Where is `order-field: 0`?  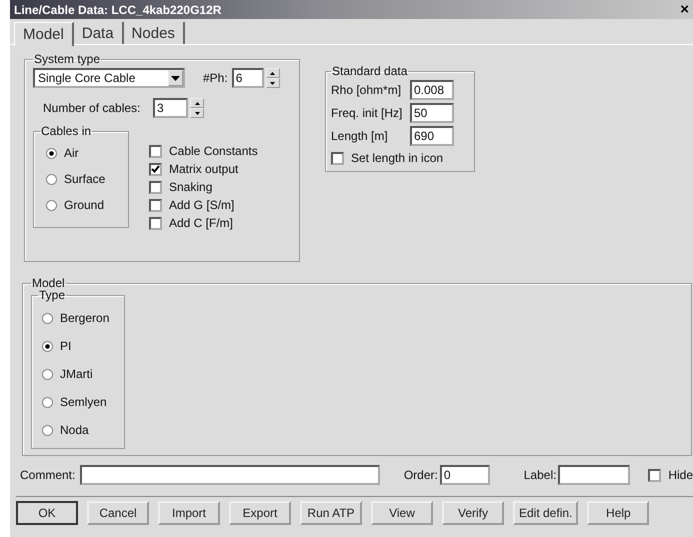
order-field: 0 is located at coordinates (465, 475).